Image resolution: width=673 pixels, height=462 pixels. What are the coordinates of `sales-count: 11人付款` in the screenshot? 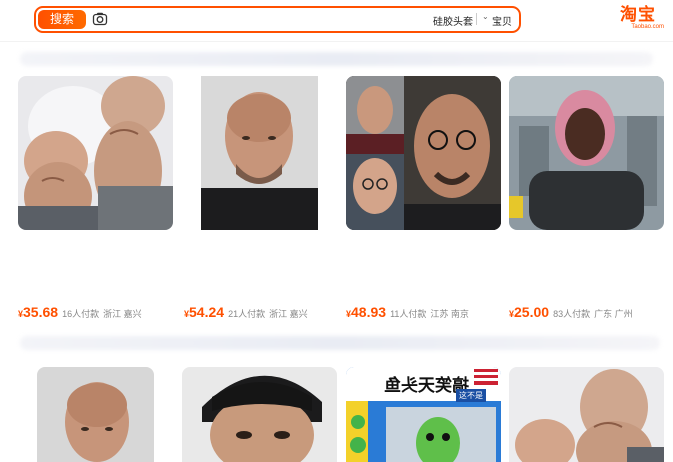 It's located at (408, 314).